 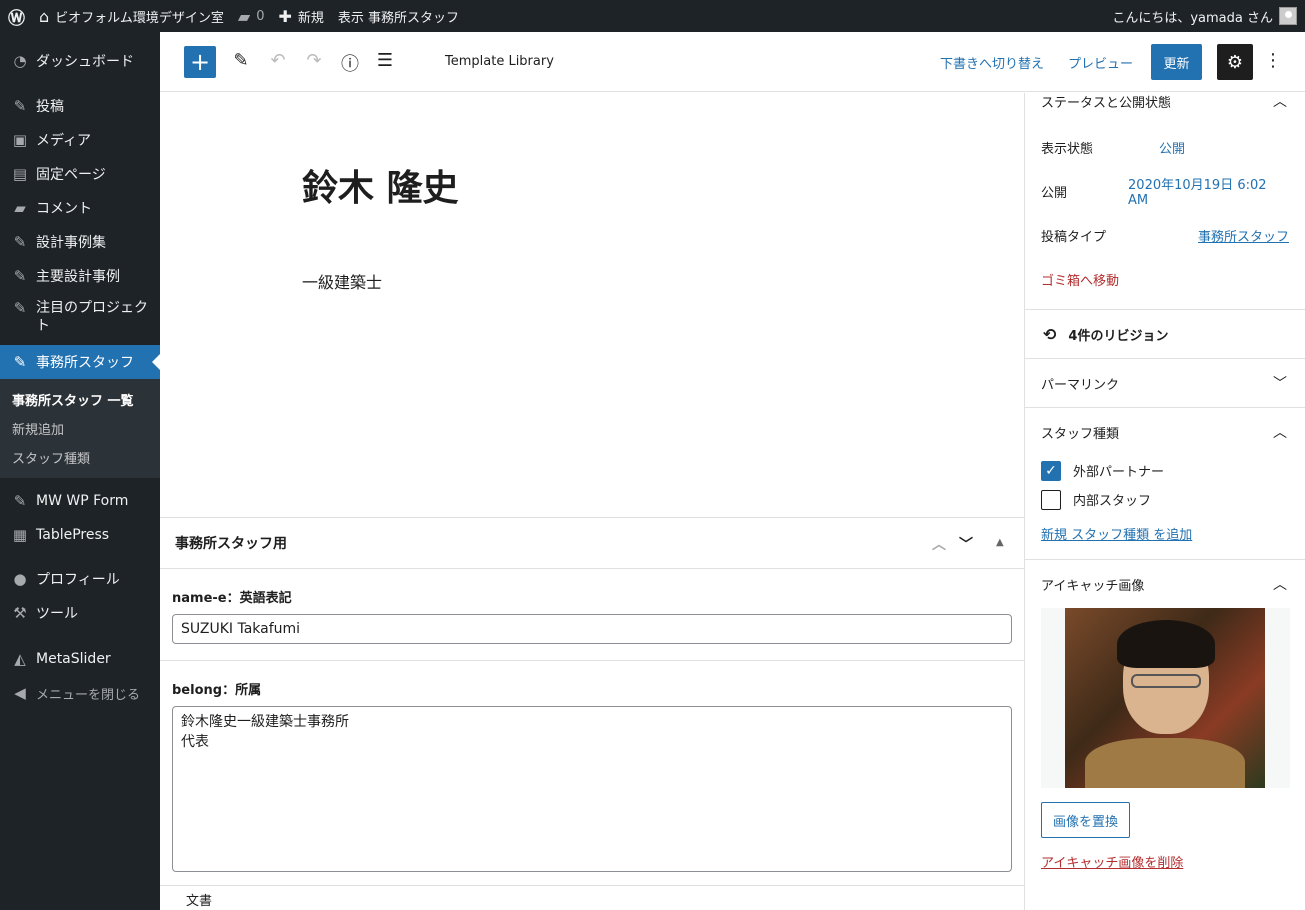 I want to click on visibility-label: 表示状態, so click(x=1067, y=149).